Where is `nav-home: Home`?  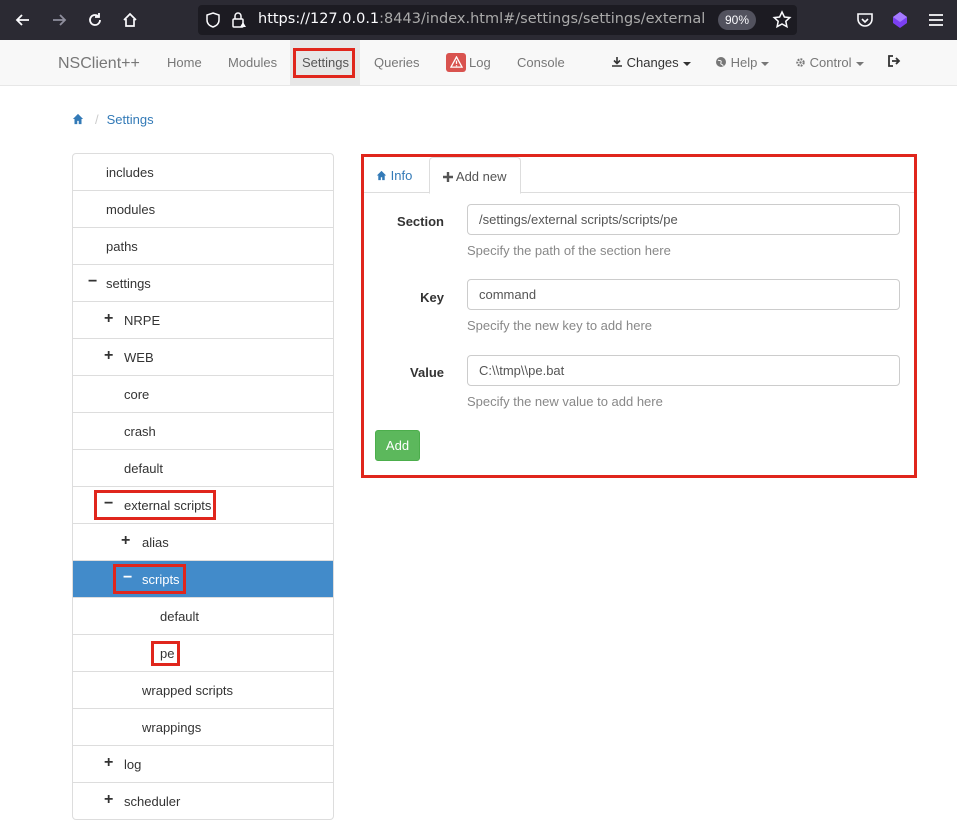 nav-home: Home is located at coordinates (184, 62).